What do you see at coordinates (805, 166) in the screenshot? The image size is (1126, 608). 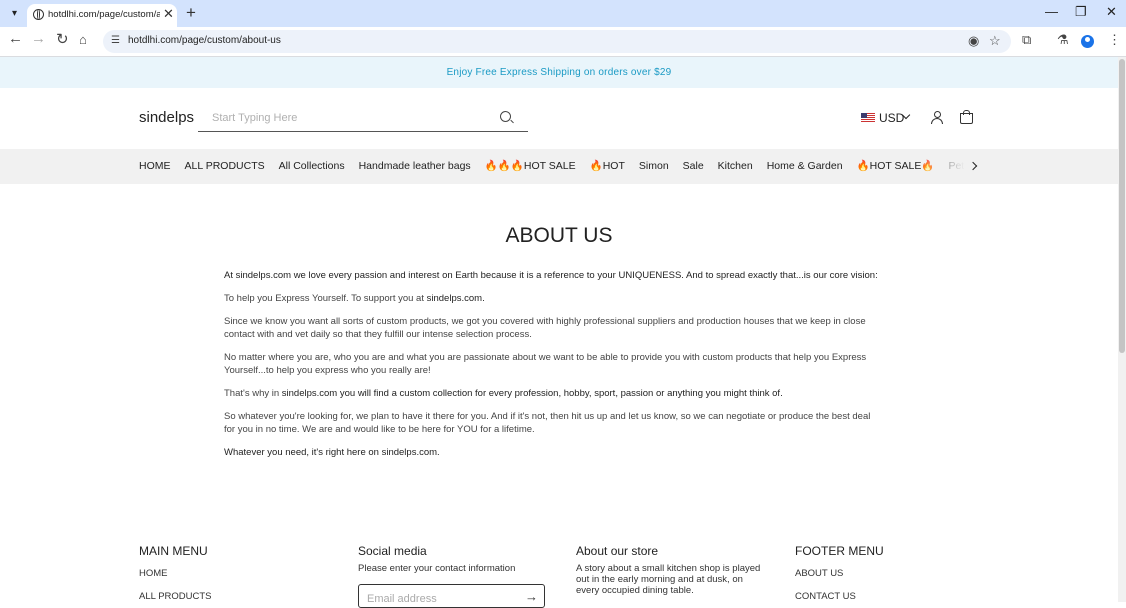 I see `nav-item: Home & Garden` at bounding box center [805, 166].